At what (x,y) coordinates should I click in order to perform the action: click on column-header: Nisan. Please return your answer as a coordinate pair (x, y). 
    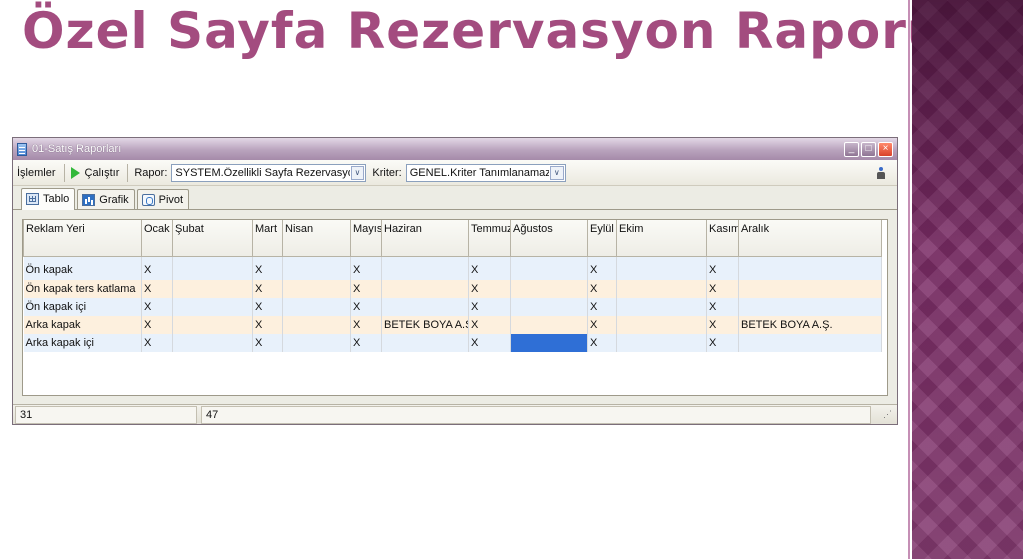
    Looking at the image, I should click on (316, 238).